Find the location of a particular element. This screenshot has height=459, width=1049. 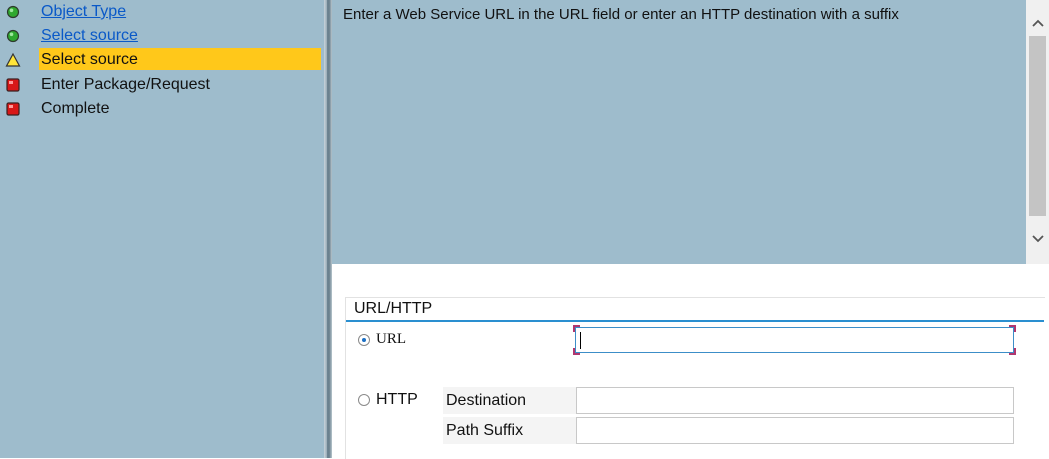

step-label: Enter Package/Request is located at coordinates (125, 84).